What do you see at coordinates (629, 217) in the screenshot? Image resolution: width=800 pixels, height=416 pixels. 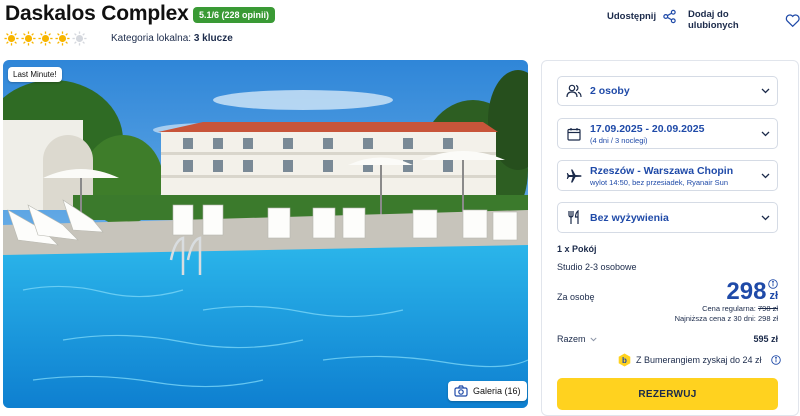 I see `board-value: Bez wyżywienia` at bounding box center [629, 217].